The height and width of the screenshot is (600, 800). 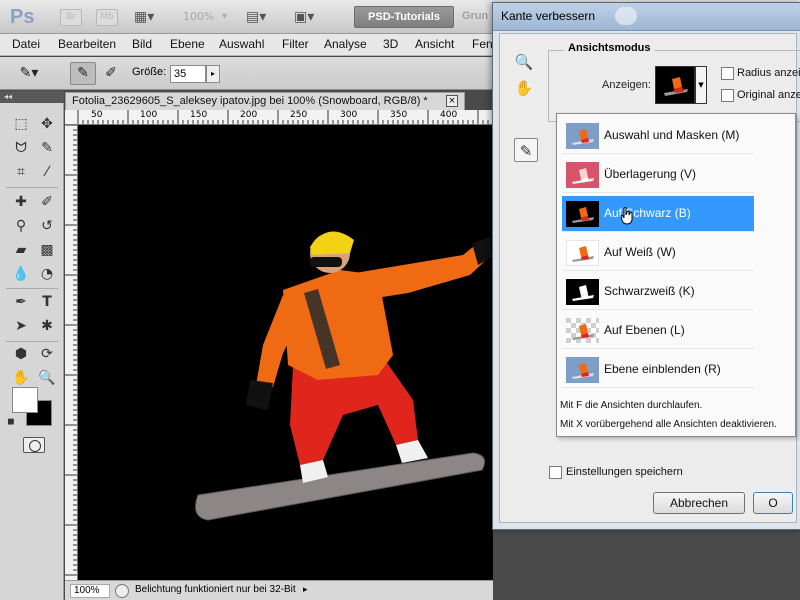 I want to click on size-label: Größe:, so click(x=149, y=72).